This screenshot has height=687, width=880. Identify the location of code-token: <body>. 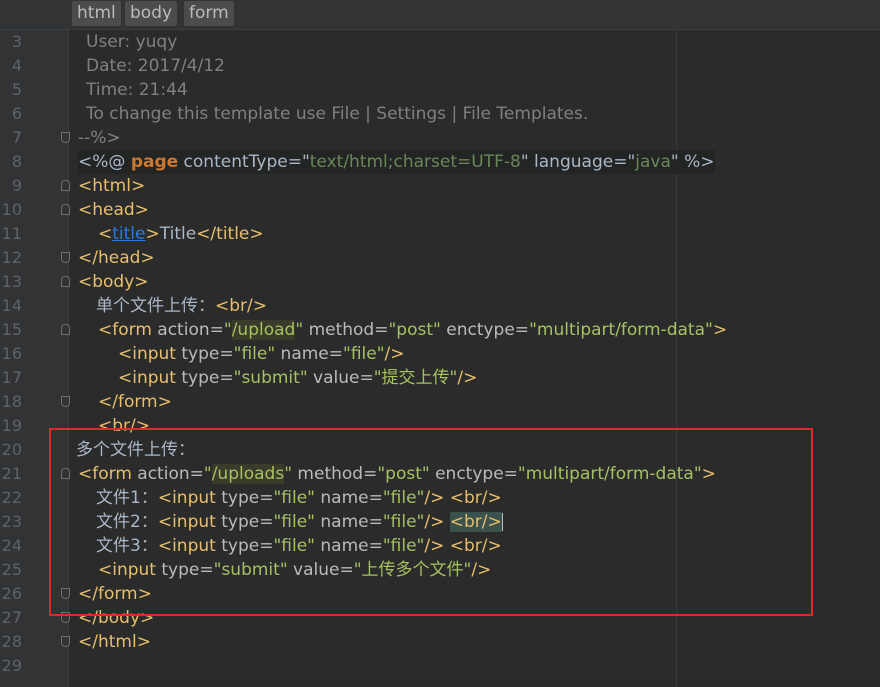
(113, 282).